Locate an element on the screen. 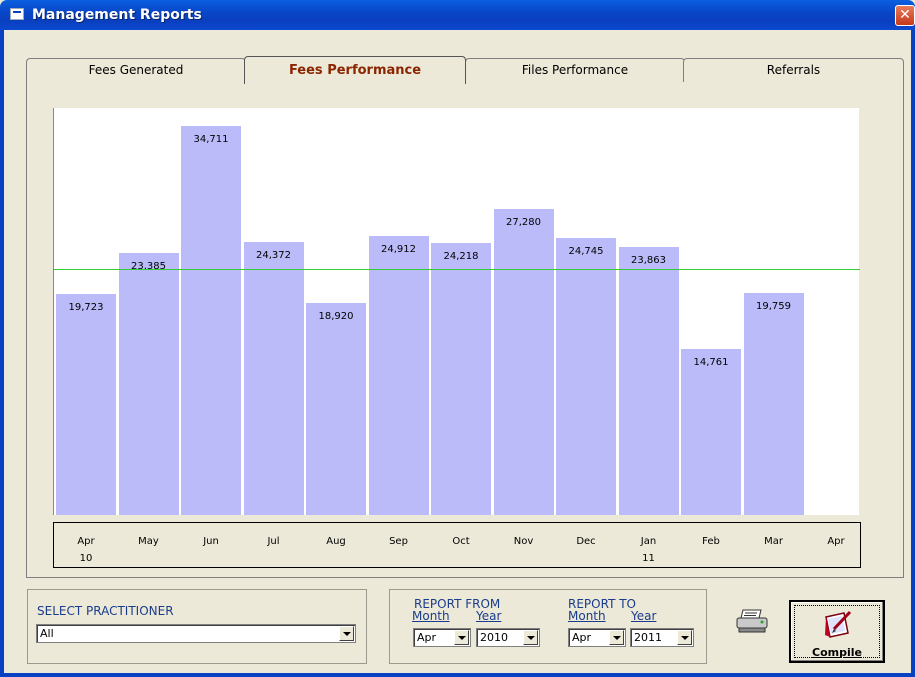 The height and width of the screenshot is (677, 915). chart-data-label: 19,759 is located at coordinates (773, 307).